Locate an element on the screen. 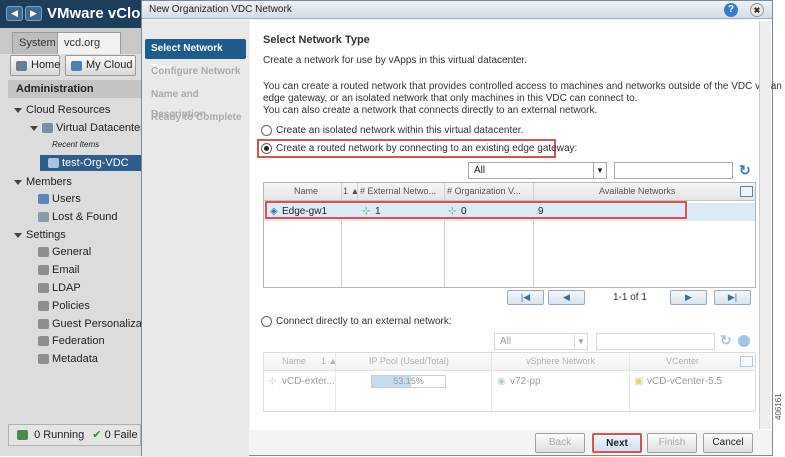 This screenshot has width=785, height=457. tree-label: General is located at coordinates (72, 252).